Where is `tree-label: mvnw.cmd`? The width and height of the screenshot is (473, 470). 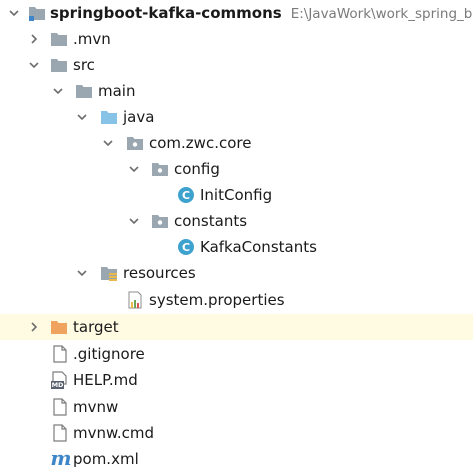 tree-label: mvnw.cmd is located at coordinates (114, 433).